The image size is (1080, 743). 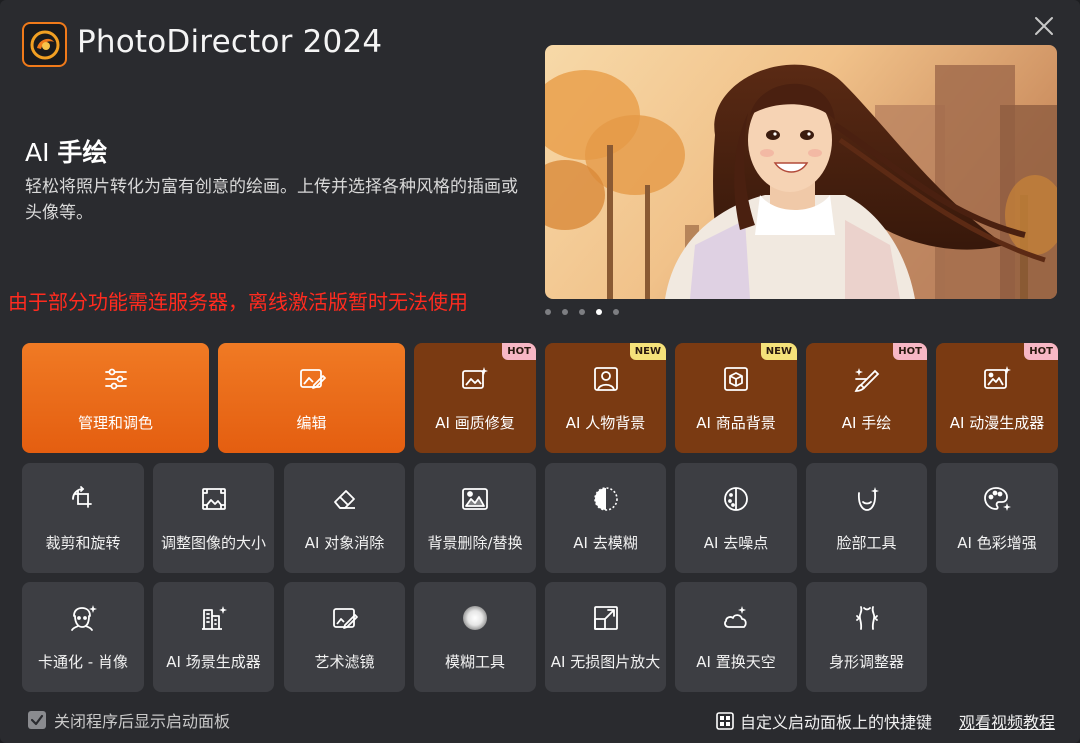 What do you see at coordinates (736, 379) in the screenshot?
I see `product-frame-icon` at bounding box center [736, 379].